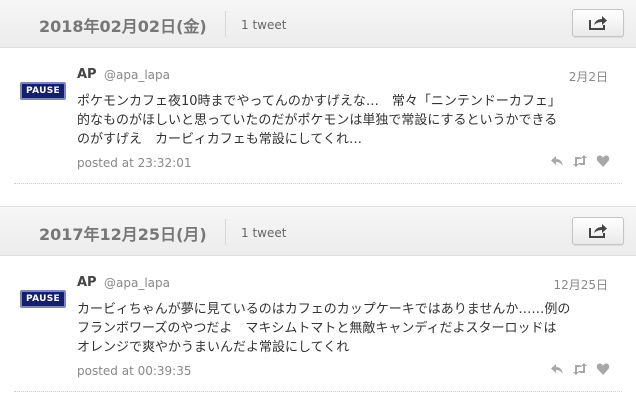  What do you see at coordinates (317, 120) in the screenshot?
I see `tweet-text-line: 的なものがほしいと思っていたのだがポケモンは単独で常設にするというかできる` at bounding box center [317, 120].